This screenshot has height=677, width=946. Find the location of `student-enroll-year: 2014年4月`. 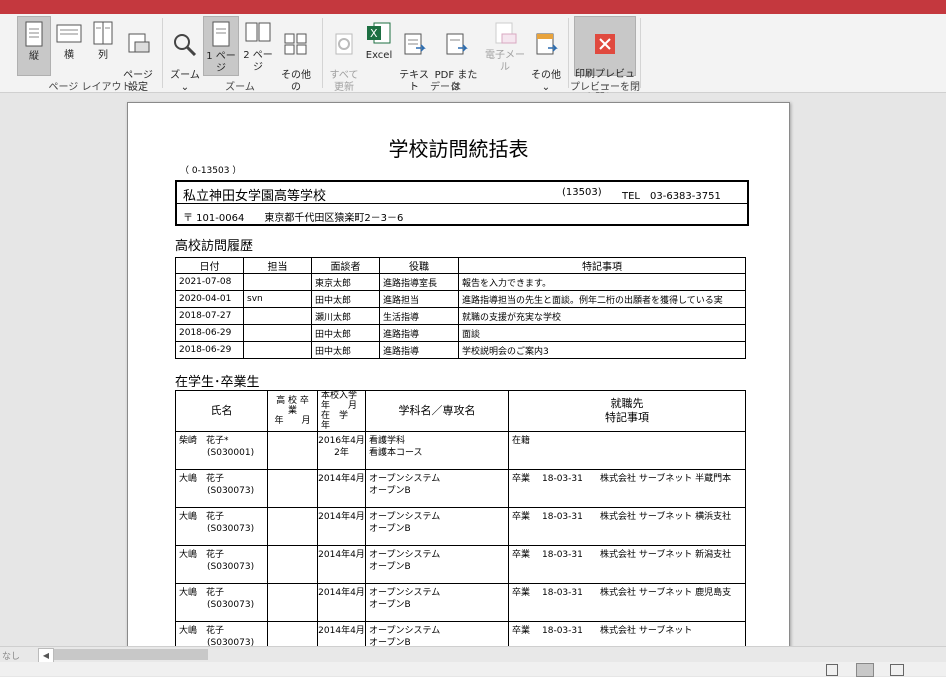

student-enroll-year: 2014年4月 is located at coordinates (341, 479).